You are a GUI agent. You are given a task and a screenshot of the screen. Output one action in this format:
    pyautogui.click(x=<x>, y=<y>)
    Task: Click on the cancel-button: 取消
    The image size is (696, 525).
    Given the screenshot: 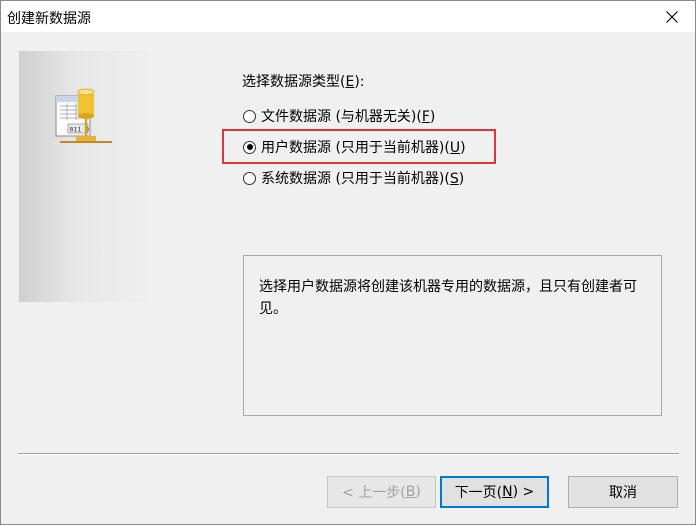 What is the action you would take?
    pyautogui.click(x=623, y=492)
    